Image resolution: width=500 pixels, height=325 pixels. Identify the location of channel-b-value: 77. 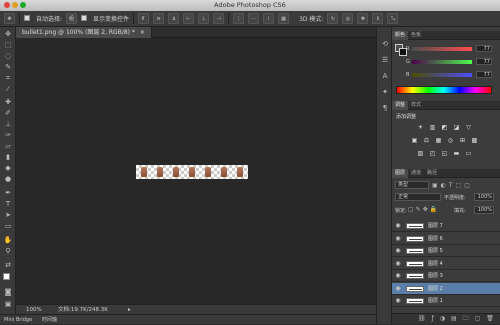
(484, 74).